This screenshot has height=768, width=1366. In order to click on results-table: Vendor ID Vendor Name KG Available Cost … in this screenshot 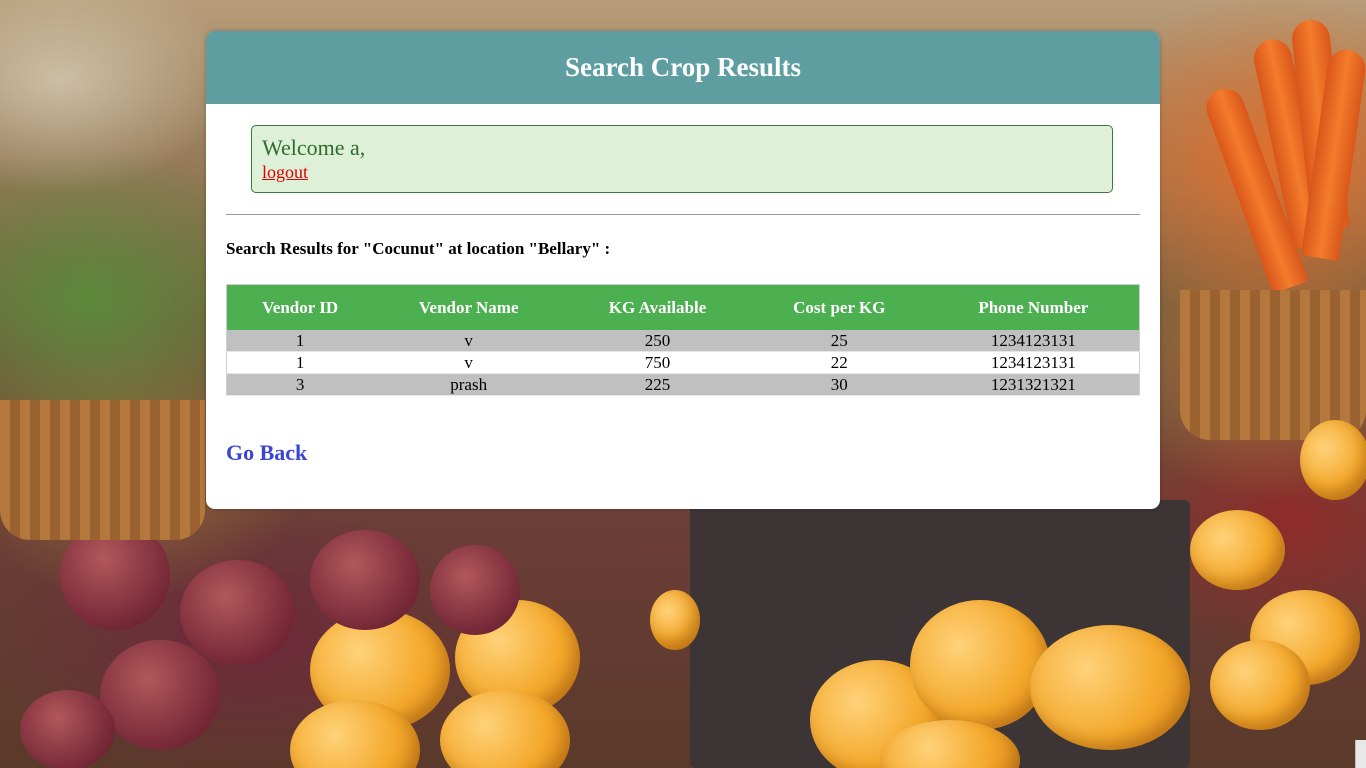, I will do `click(683, 340)`.